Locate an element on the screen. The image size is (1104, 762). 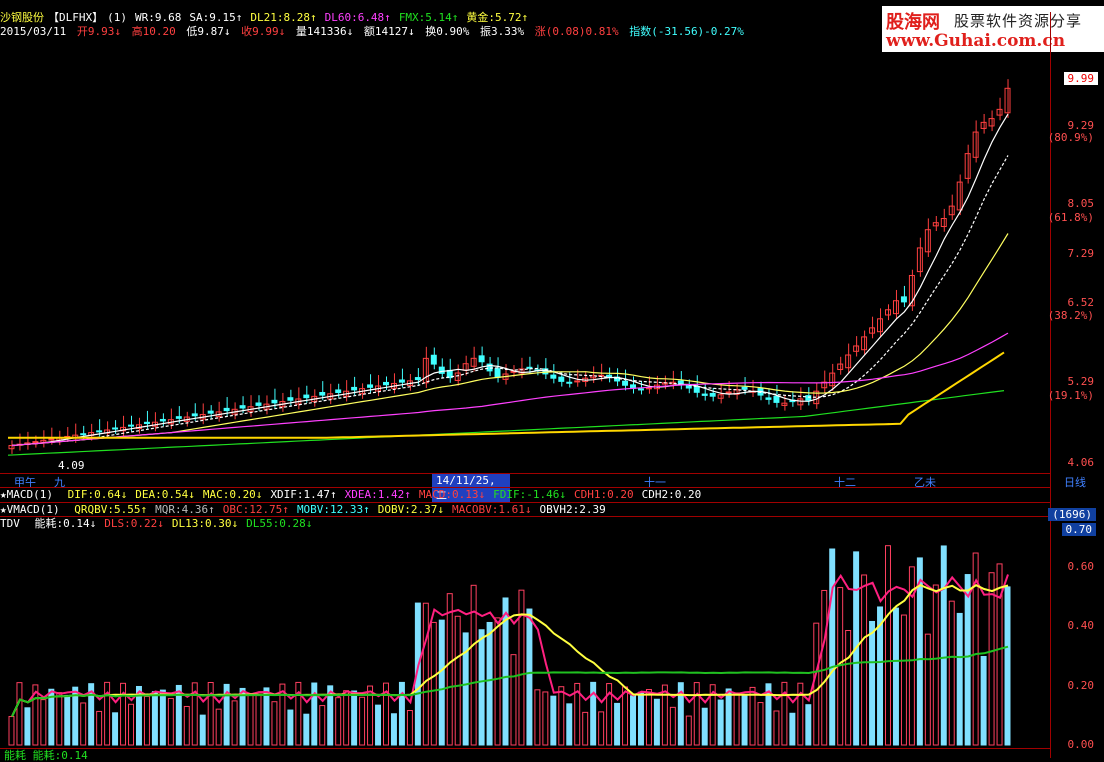
vmacd-item: OBVH2:2.39 is located at coordinates (572, 509).